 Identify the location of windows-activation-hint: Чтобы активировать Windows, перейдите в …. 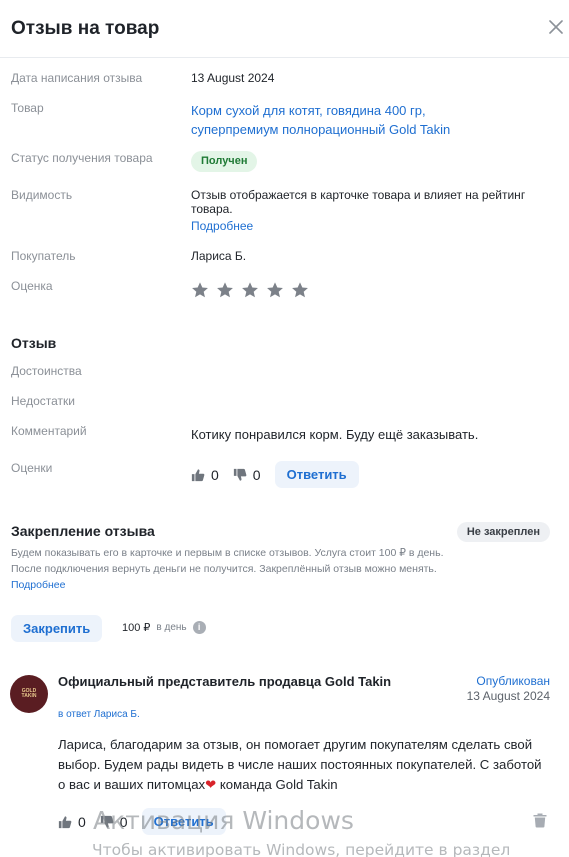
(301, 849).